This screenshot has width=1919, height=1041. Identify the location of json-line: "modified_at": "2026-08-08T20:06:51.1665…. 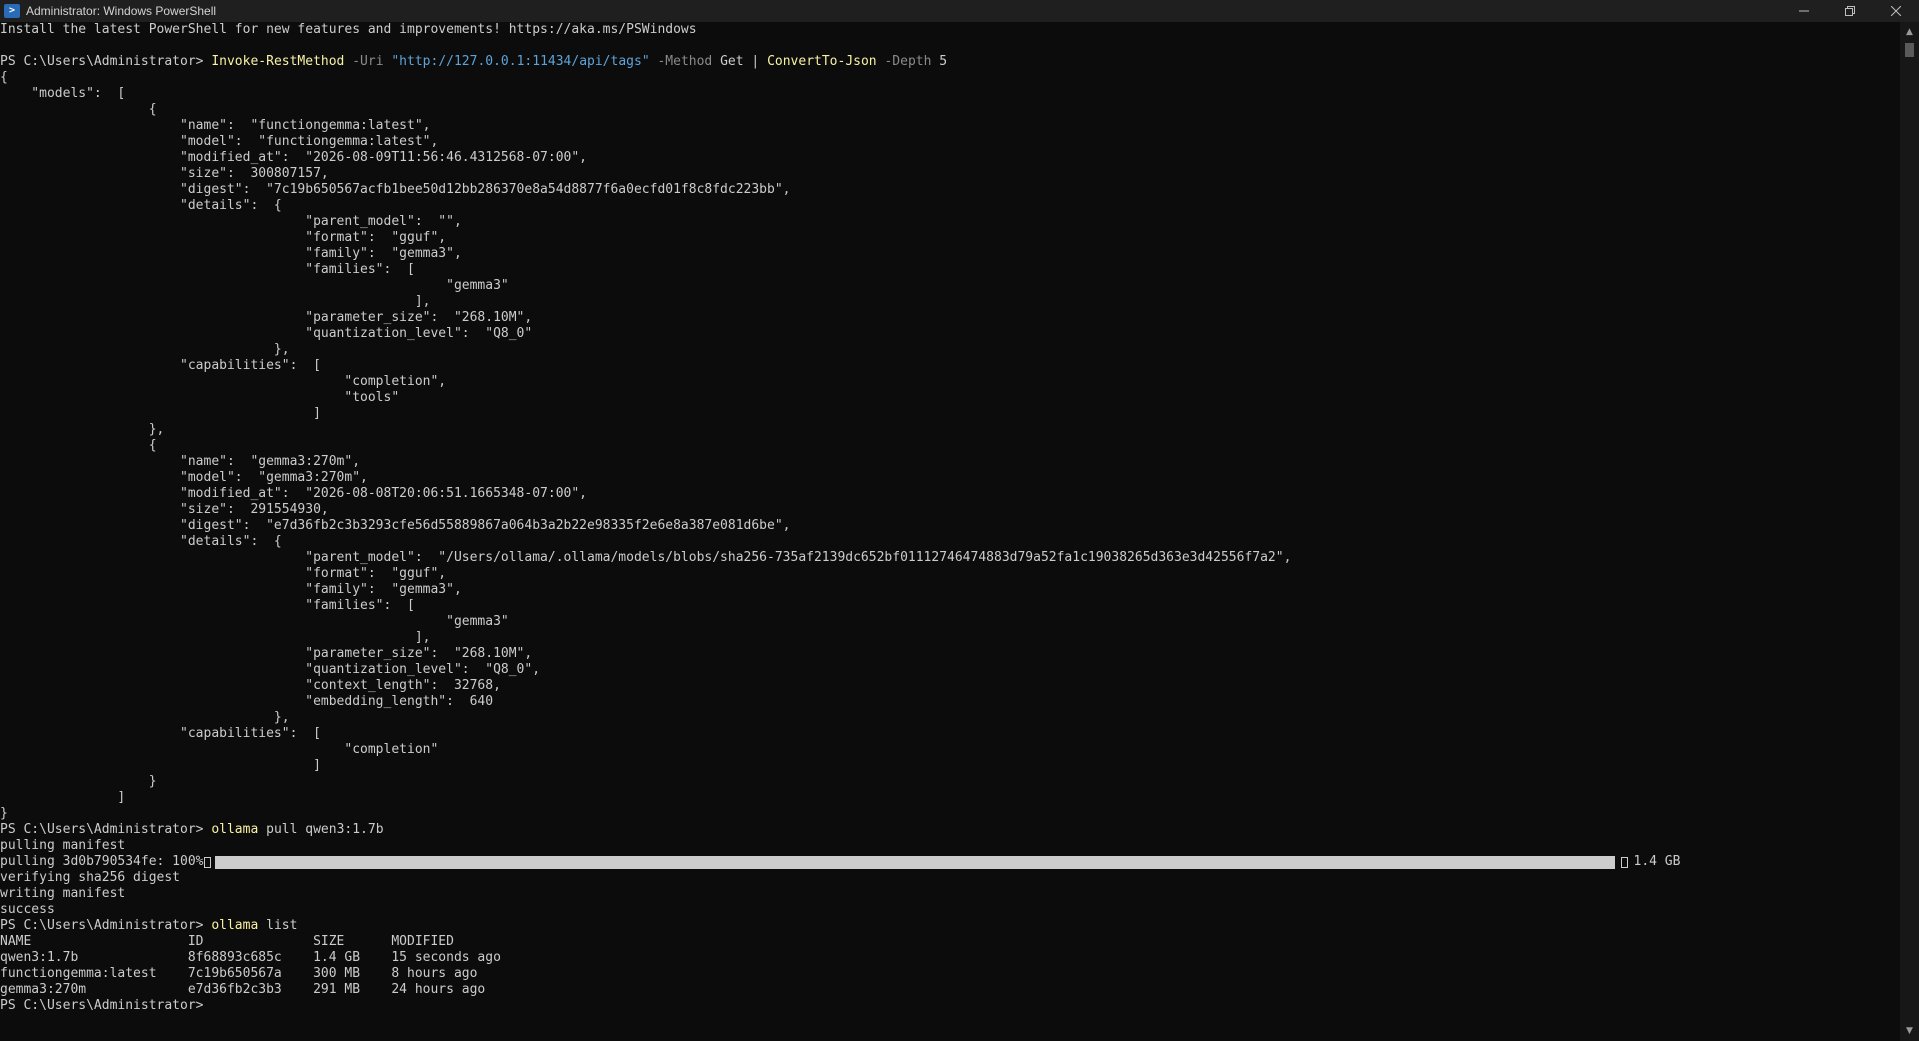
(293, 493).